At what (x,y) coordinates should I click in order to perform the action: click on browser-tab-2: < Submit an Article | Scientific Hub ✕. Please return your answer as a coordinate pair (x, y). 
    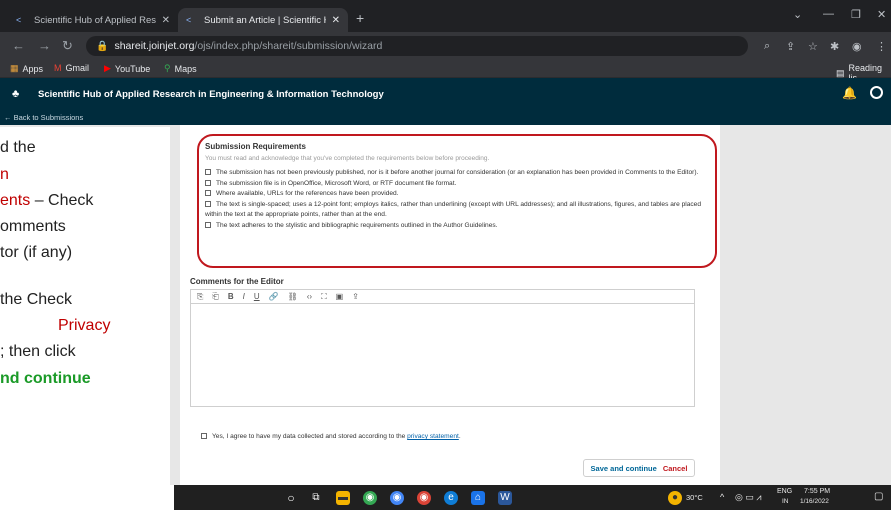
    Looking at the image, I should click on (263, 20).